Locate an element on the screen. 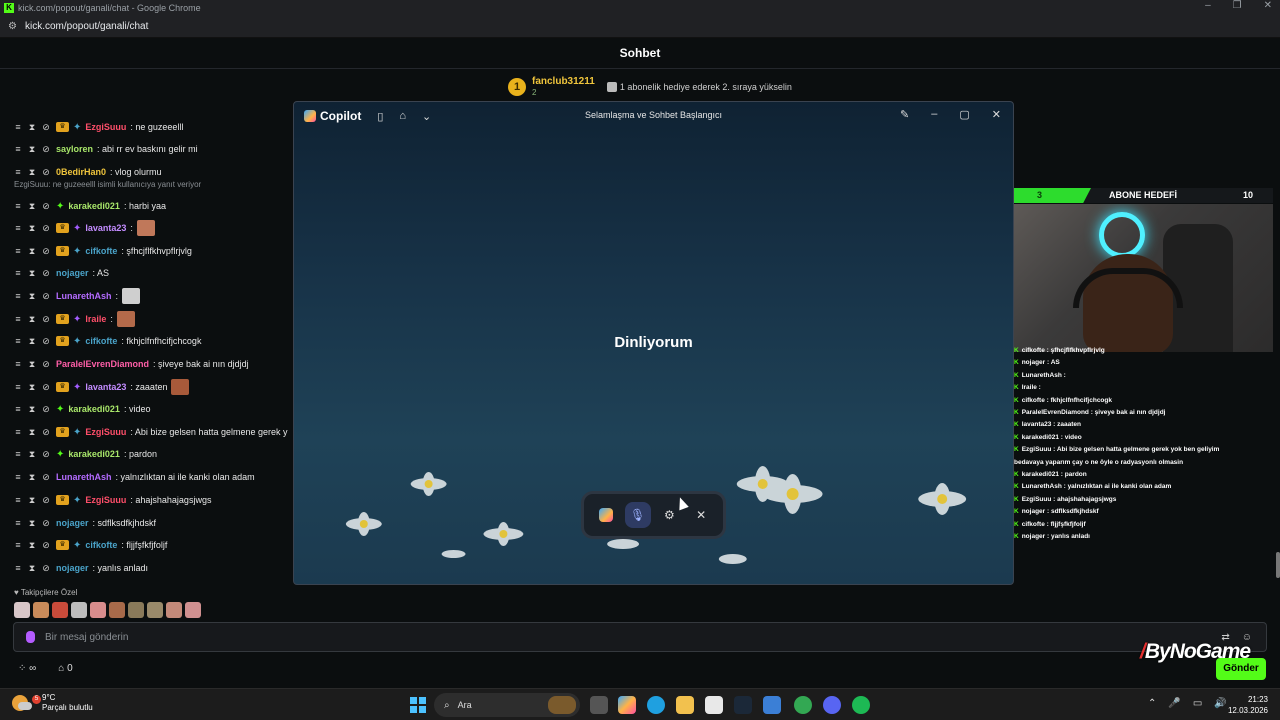 This screenshot has width=1280, height=720. volume-icon: 🔊 is located at coordinates (1220, 703).